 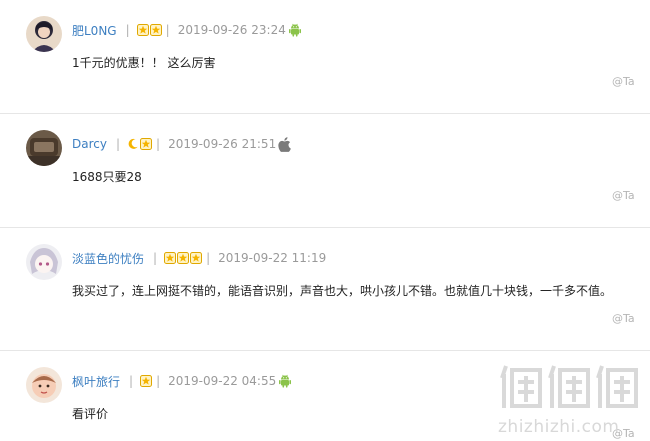 What do you see at coordinates (89, 144) in the screenshot?
I see `username-link: Darcy` at bounding box center [89, 144].